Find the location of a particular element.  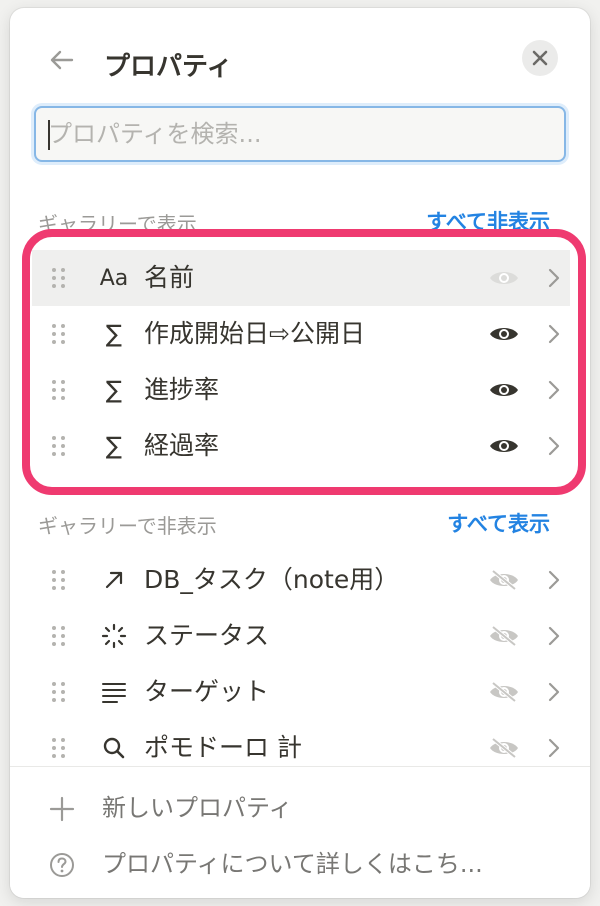

plus-icon is located at coordinates (62, 809).